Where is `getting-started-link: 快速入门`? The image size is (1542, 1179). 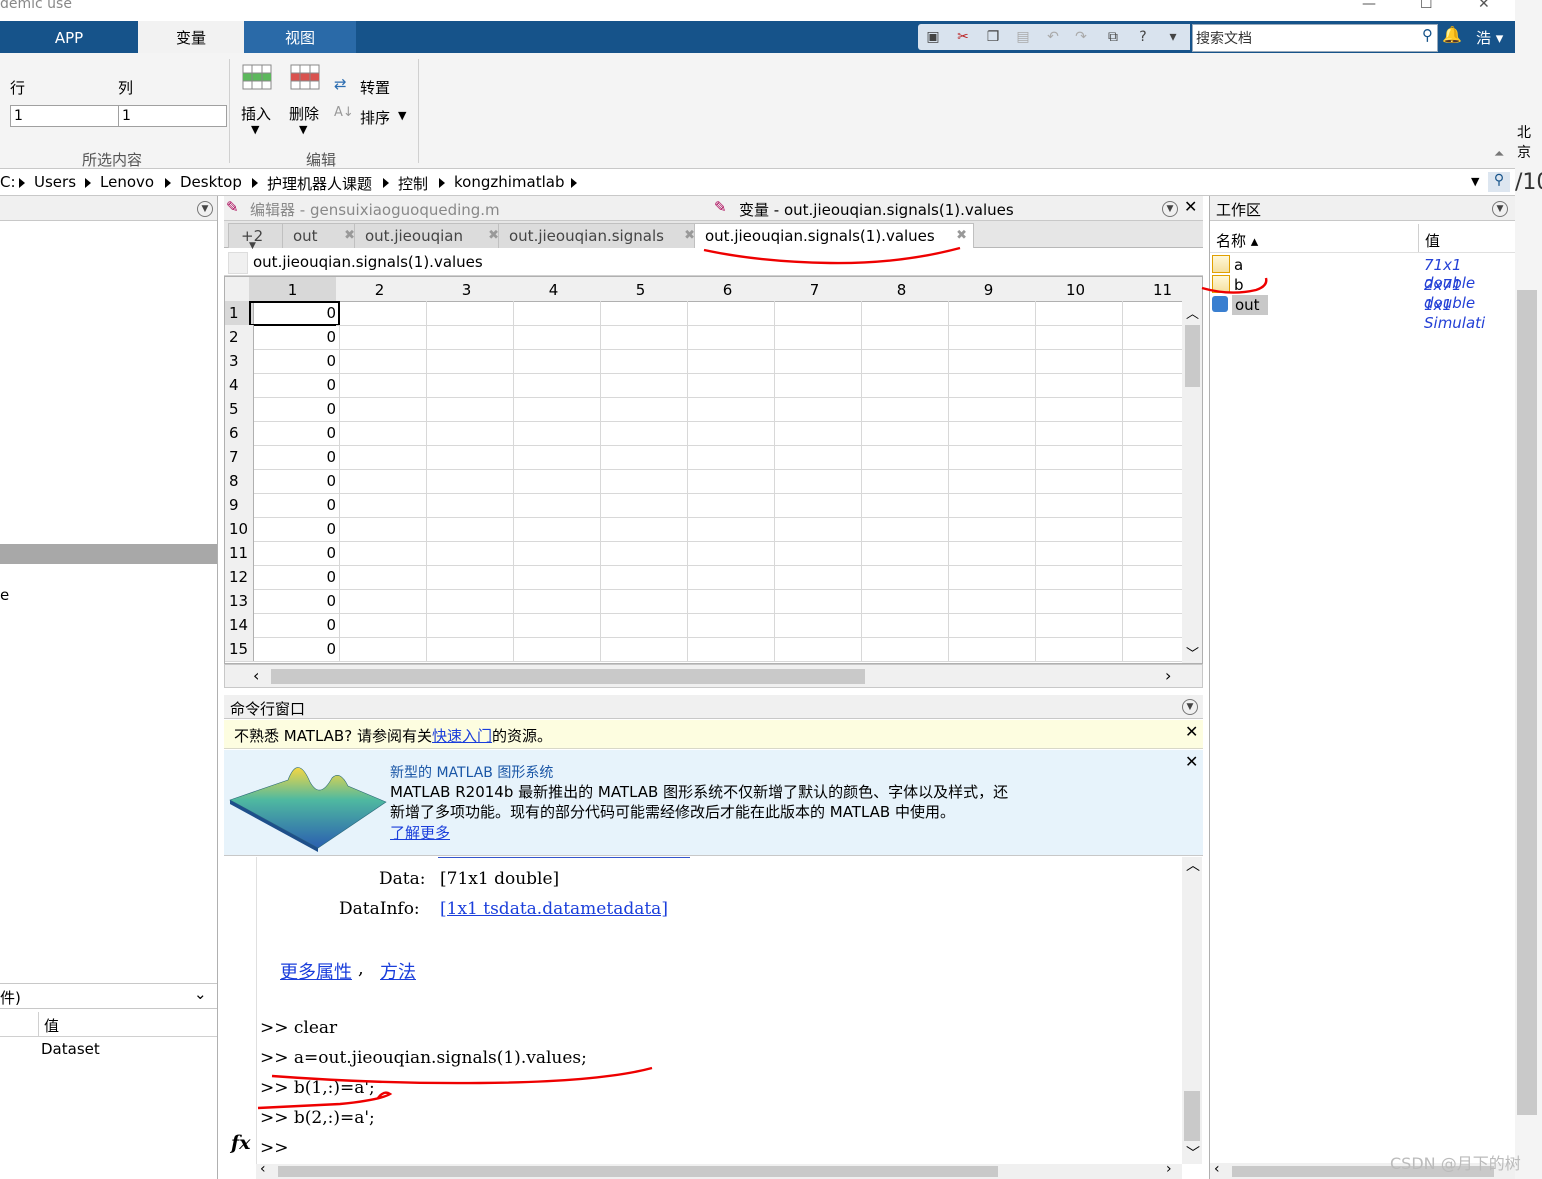
getting-started-link: 快速入门 is located at coordinates (462, 736).